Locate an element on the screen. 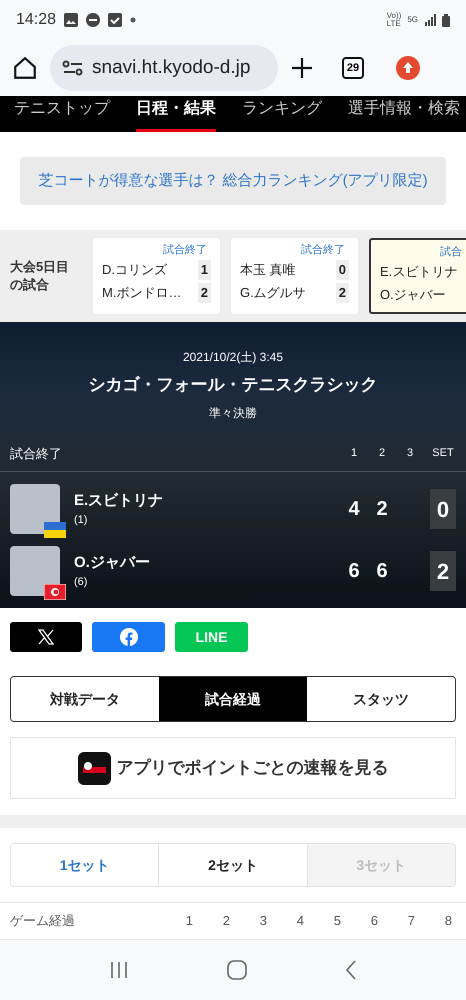  signal-icon is located at coordinates (430, 20).